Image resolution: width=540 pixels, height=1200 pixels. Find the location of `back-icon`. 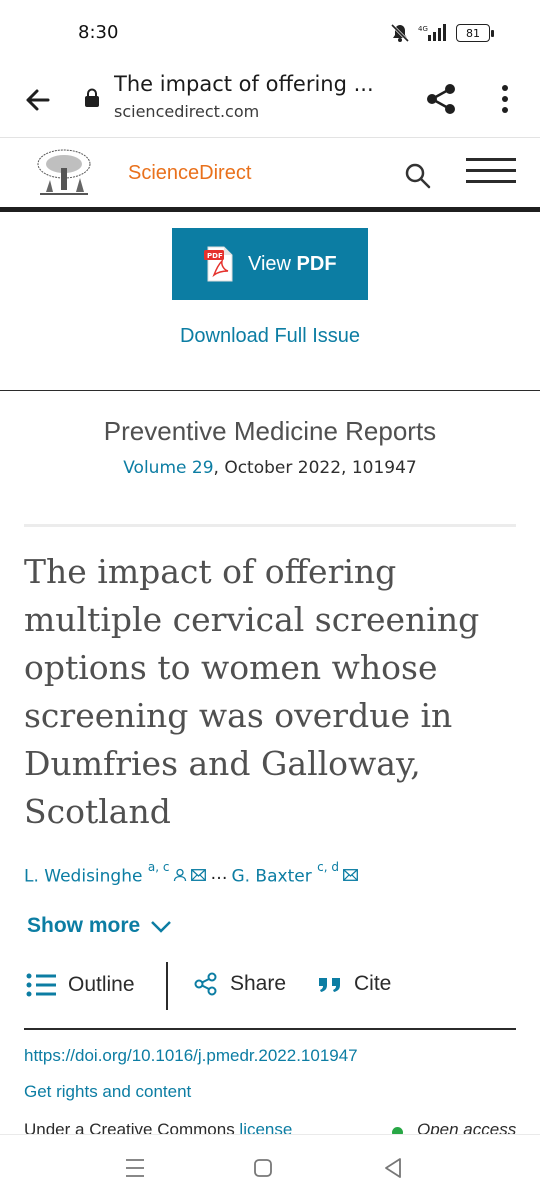

back-icon is located at coordinates (393, 1168).